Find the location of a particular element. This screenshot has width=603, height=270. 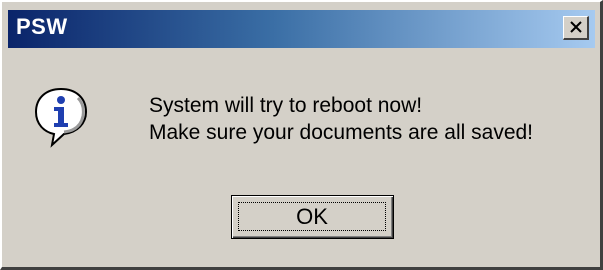

window-title: PSW is located at coordinates (42, 26).